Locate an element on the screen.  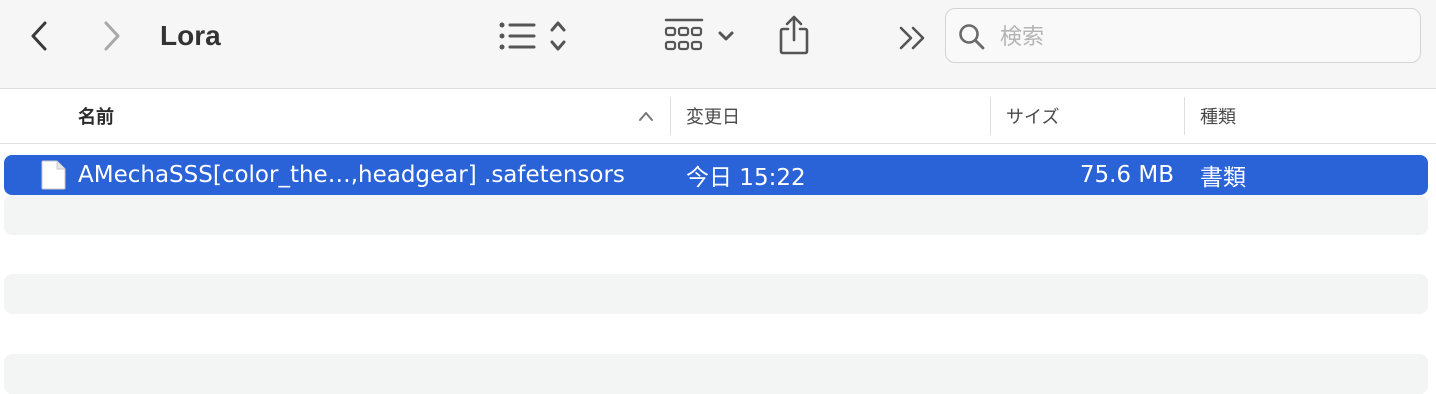
chevron-left-icon is located at coordinates (39, 36).